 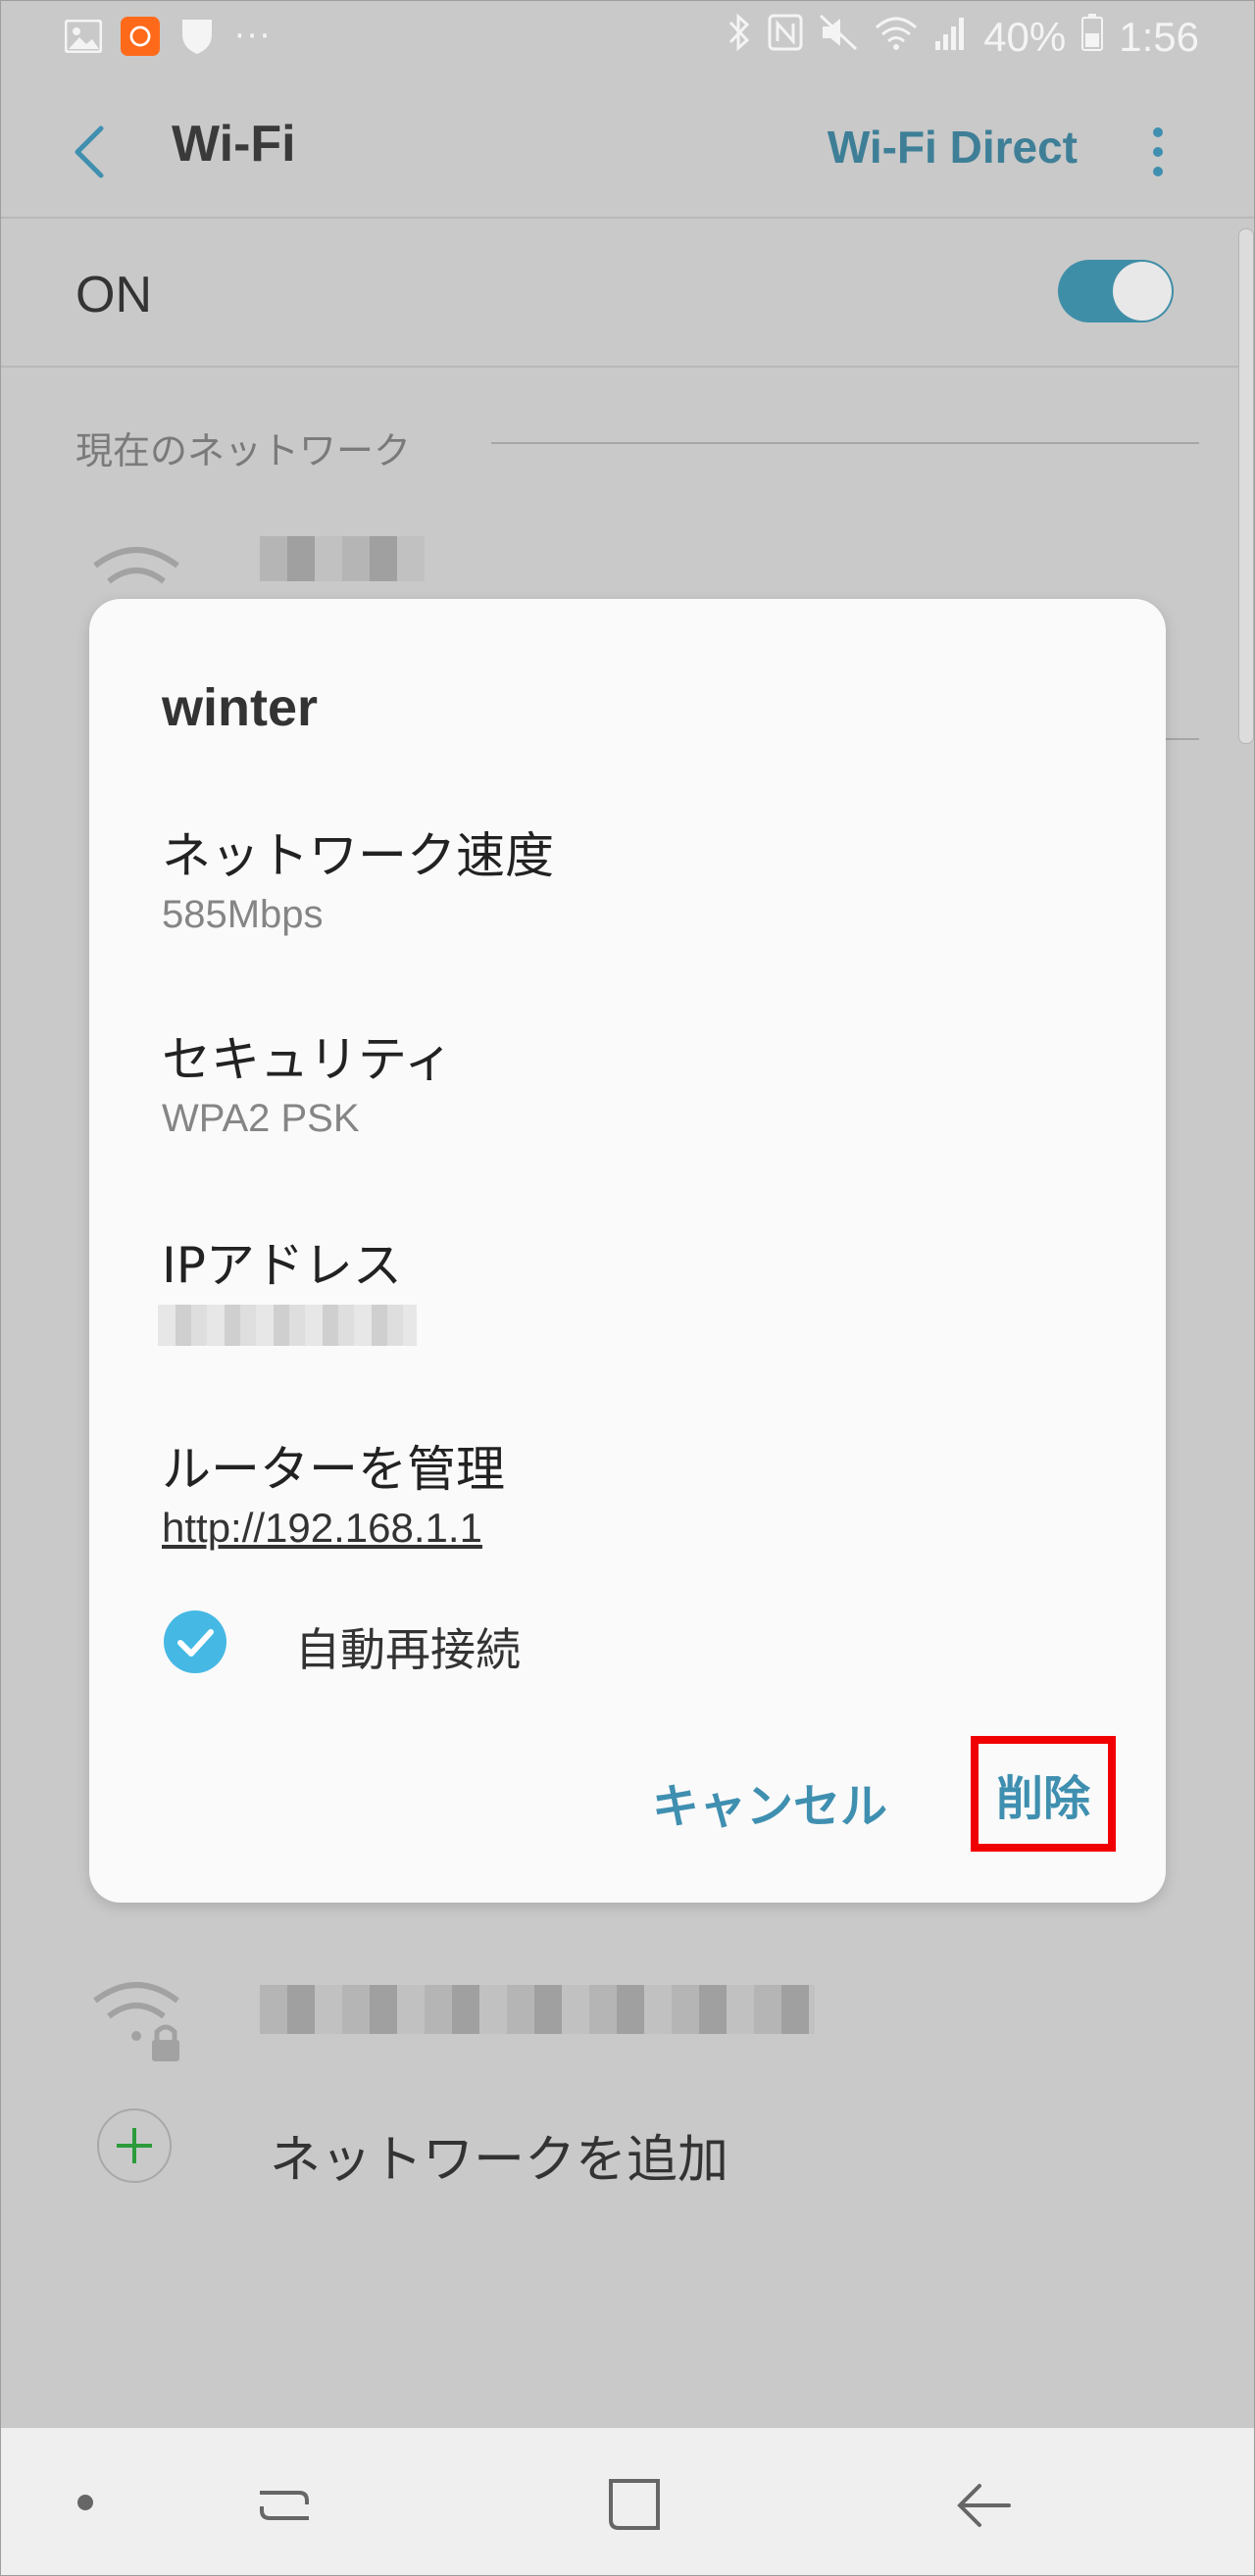 I want to click on cancel-button: キャンセル, so click(x=769, y=1801).